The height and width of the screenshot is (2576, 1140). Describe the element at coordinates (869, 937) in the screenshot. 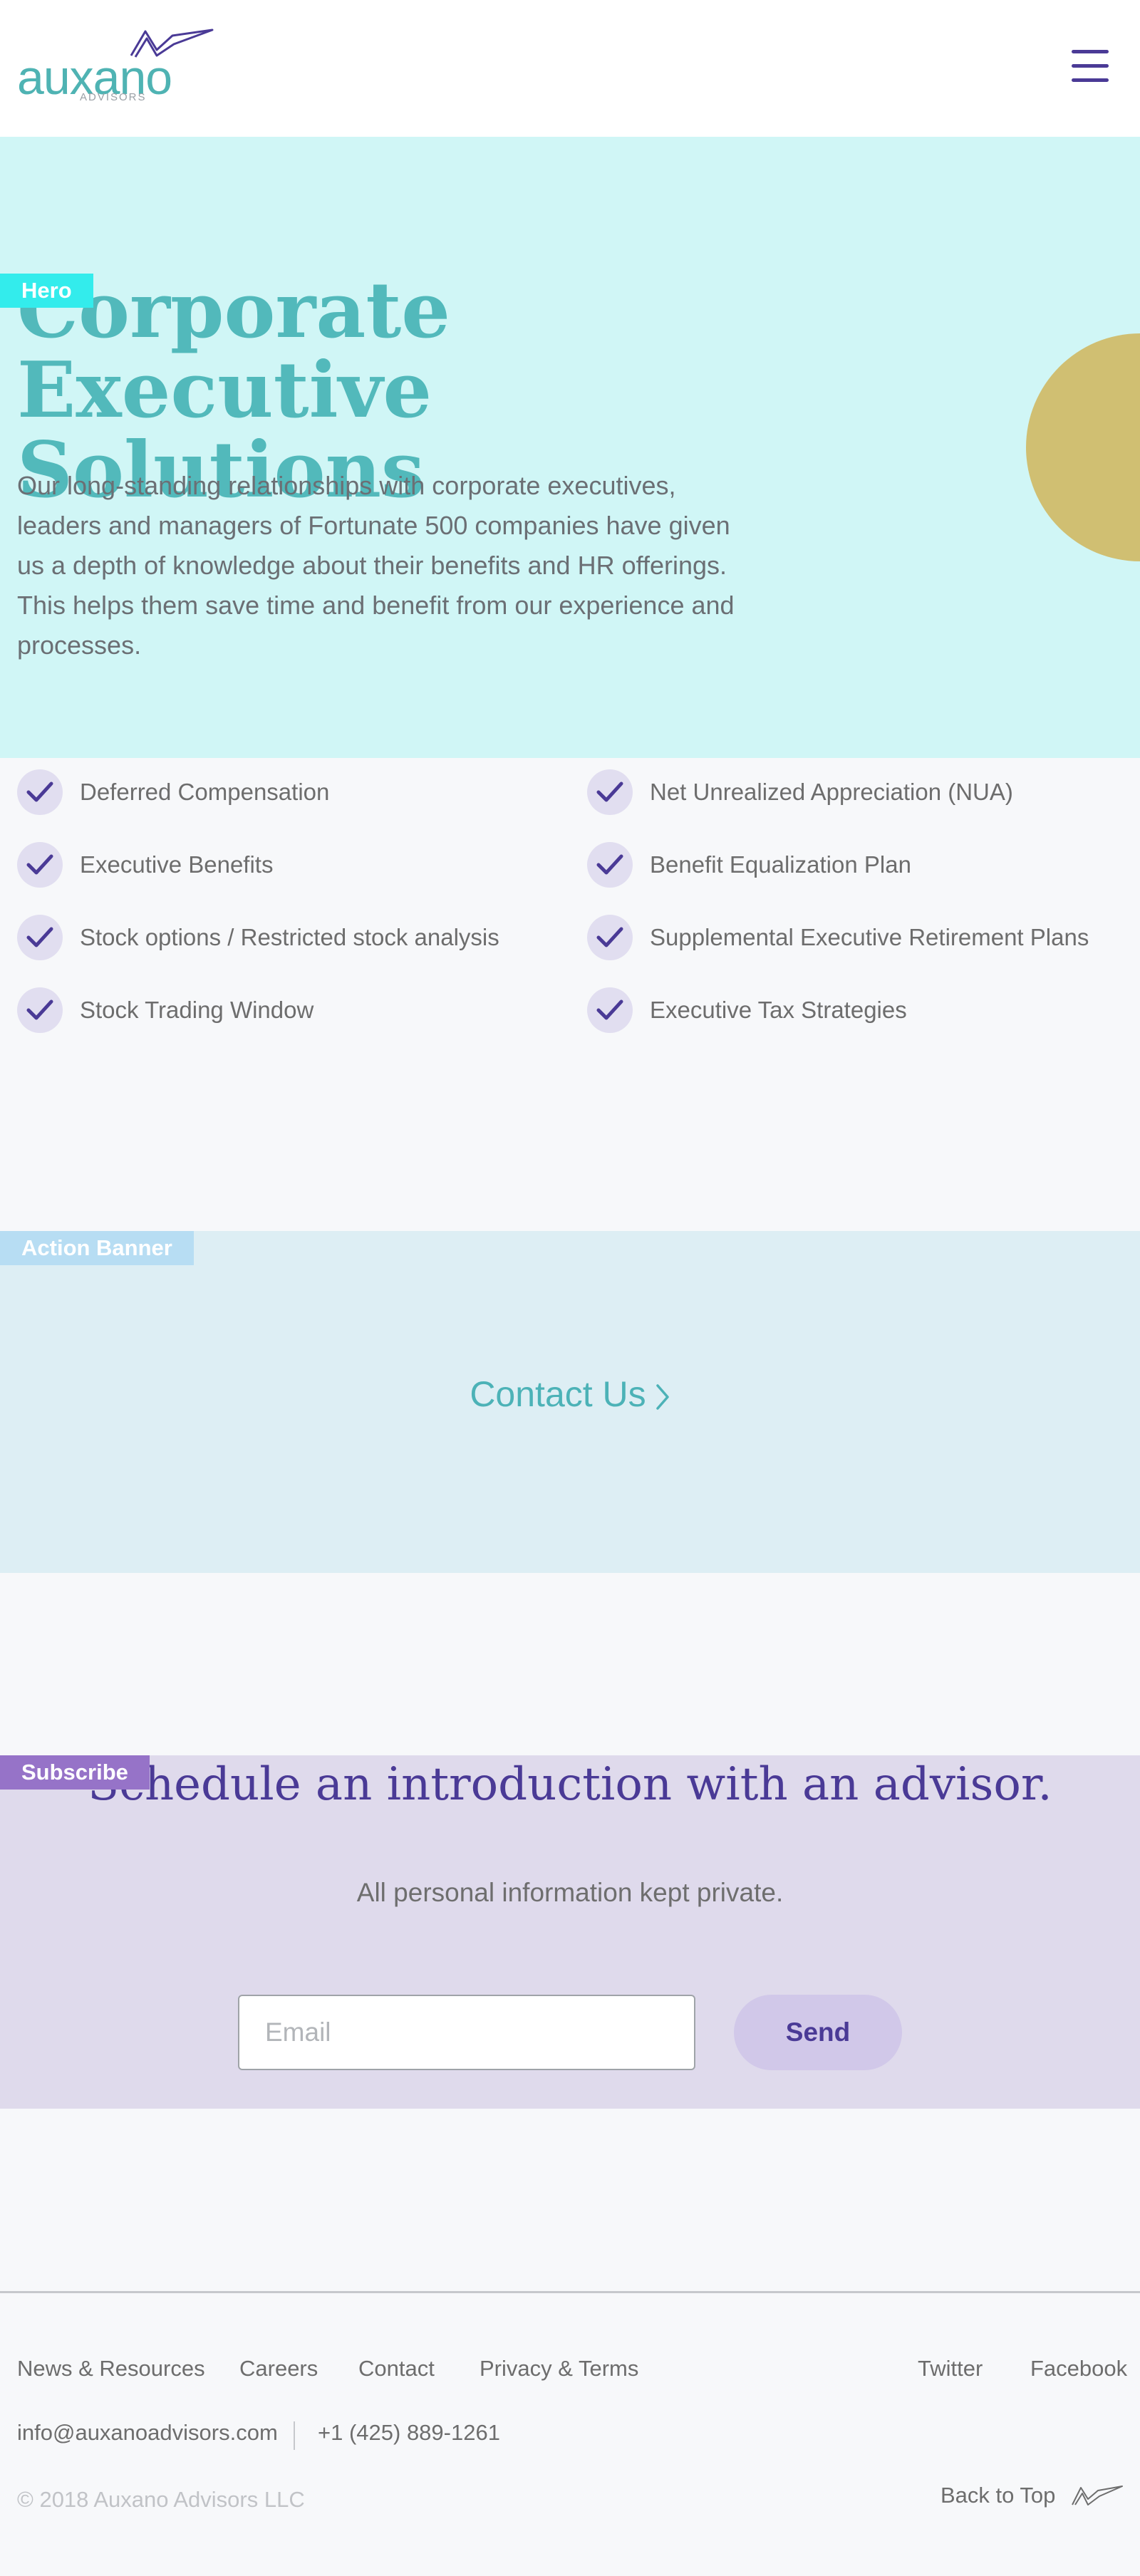

I see `feature-label: Supplemental Executive Retirement Plans` at that location.